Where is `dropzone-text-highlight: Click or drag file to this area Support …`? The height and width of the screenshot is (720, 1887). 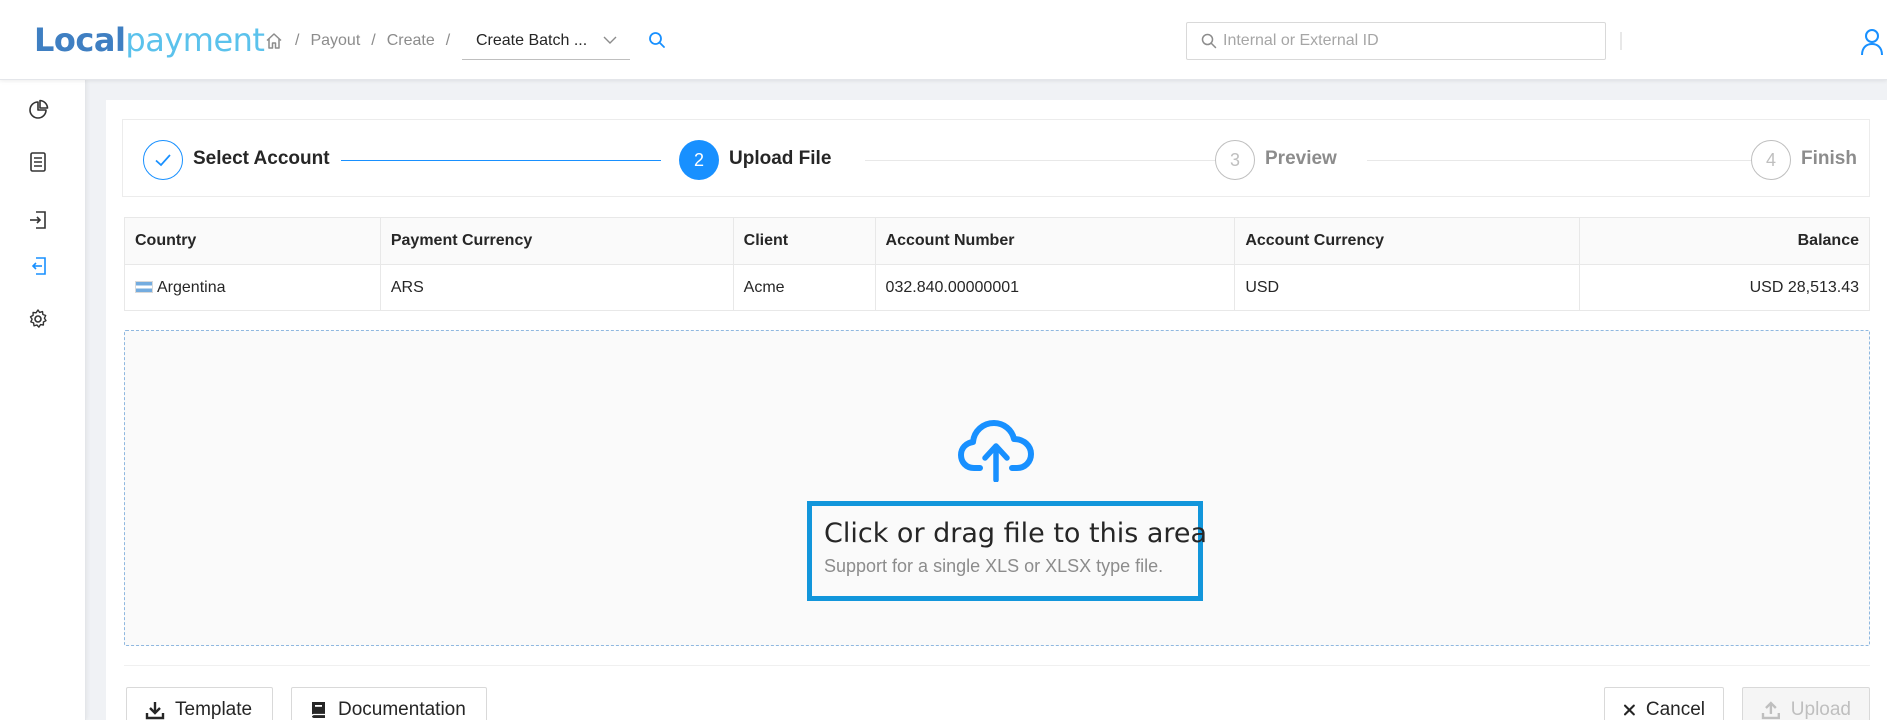 dropzone-text-highlight: Click or drag file to this area Support … is located at coordinates (1007, 551).